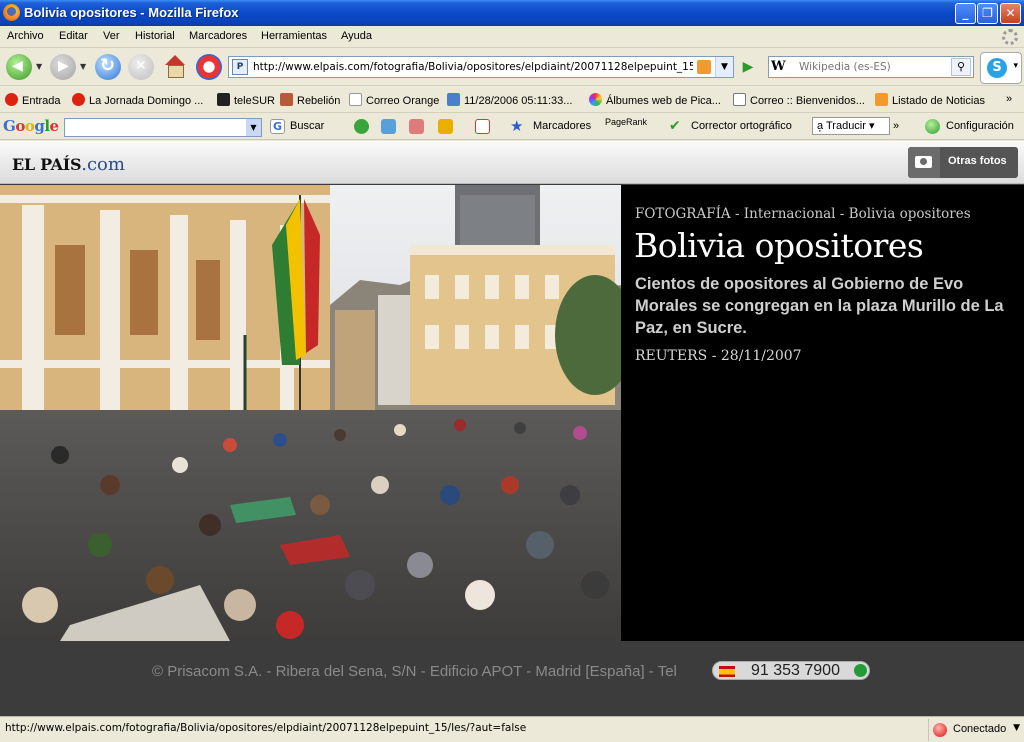 The image size is (1024, 742). I want to click on google-corrector-button: Corrector ortográfico, so click(741, 126).